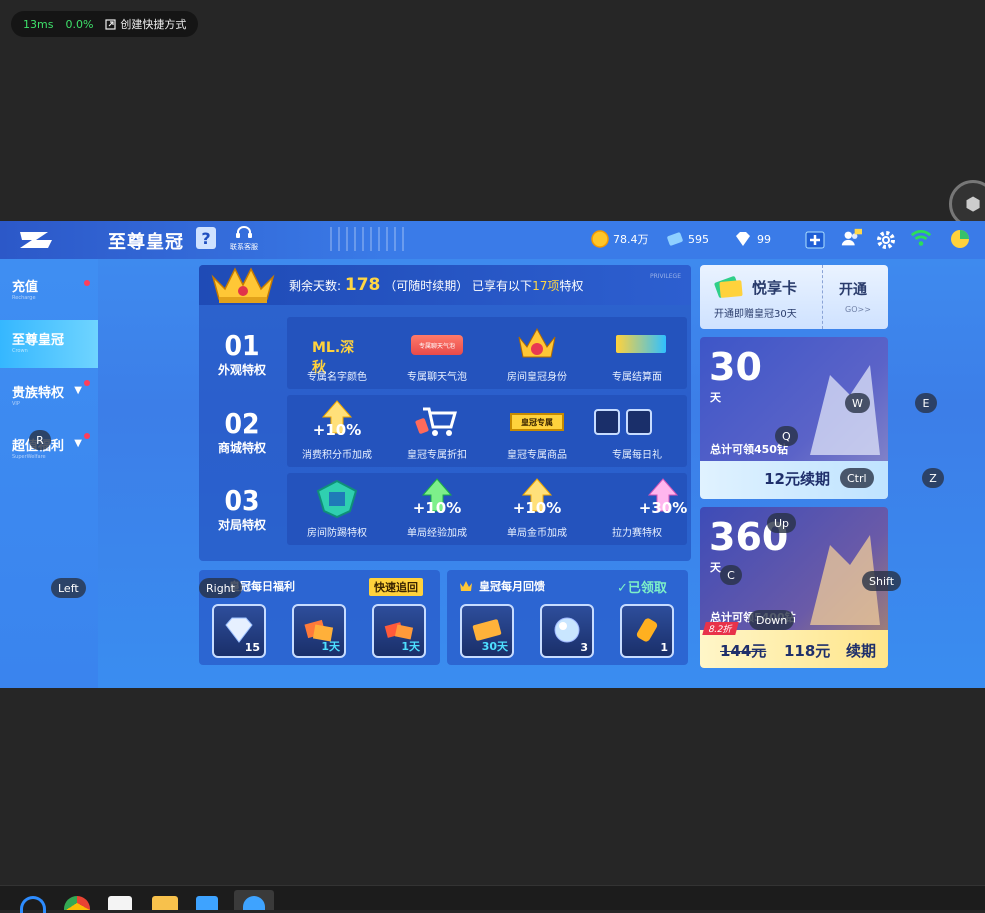 This screenshot has width=985, height=913. I want to click on privilege-row-label: 01 外观特权, so click(242, 354).